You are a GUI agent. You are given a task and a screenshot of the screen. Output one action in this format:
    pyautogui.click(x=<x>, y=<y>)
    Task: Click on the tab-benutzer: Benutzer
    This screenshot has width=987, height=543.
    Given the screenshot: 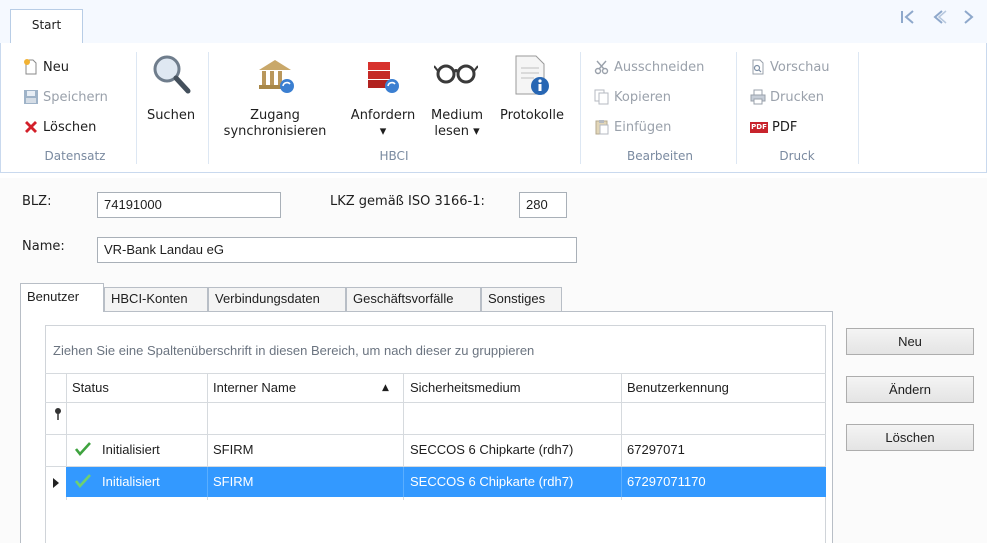 What is the action you would take?
    pyautogui.click(x=62, y=297)
    